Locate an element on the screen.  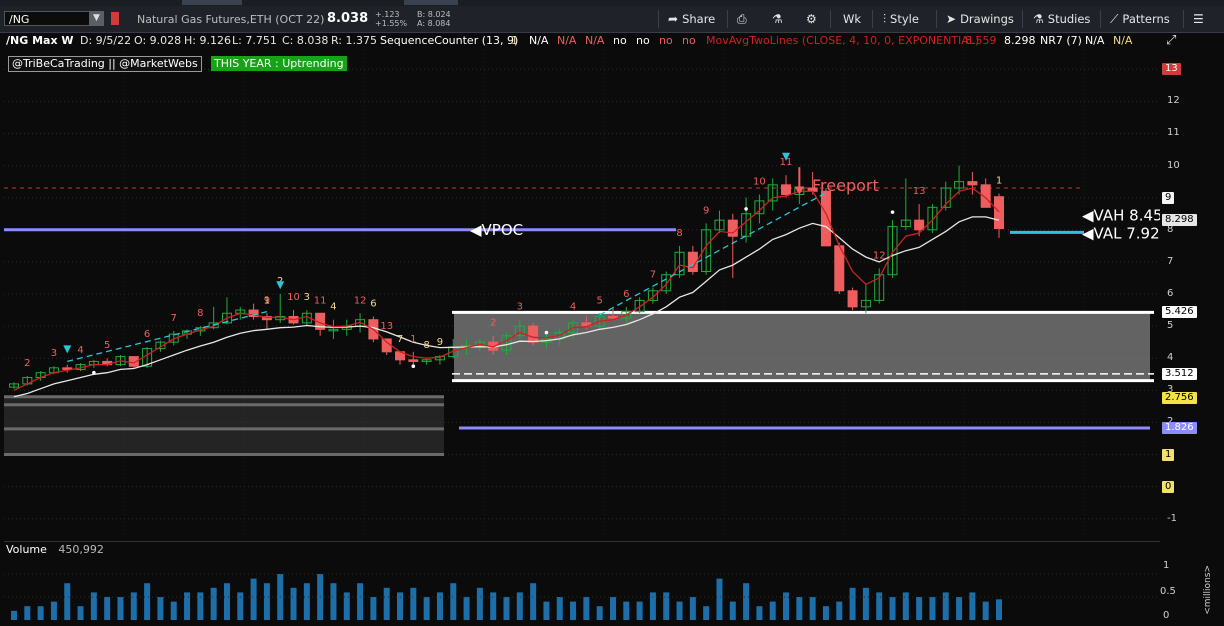
down-arrow-icon is located at coordinates (67, 349).